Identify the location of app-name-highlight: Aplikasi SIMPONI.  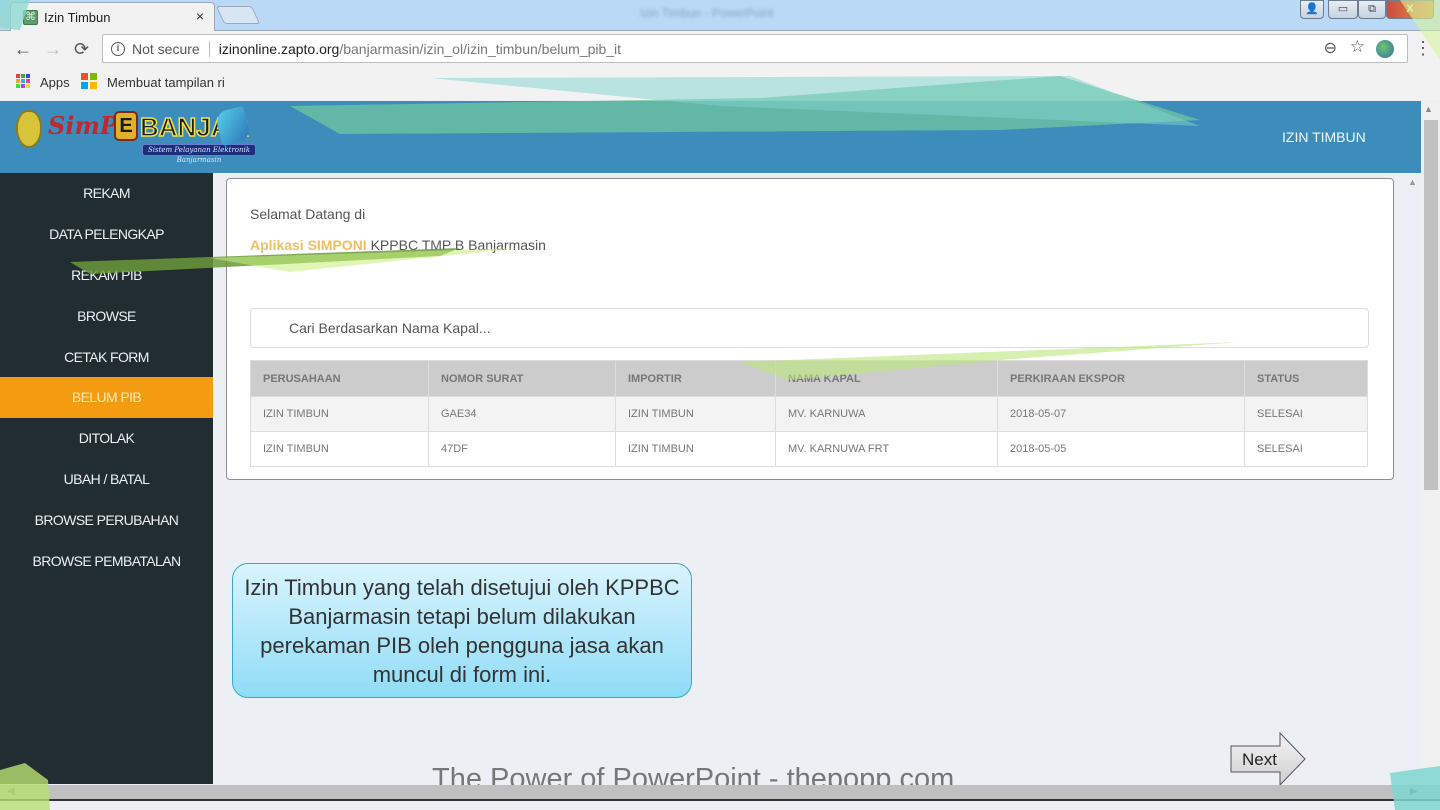
(308, 245).